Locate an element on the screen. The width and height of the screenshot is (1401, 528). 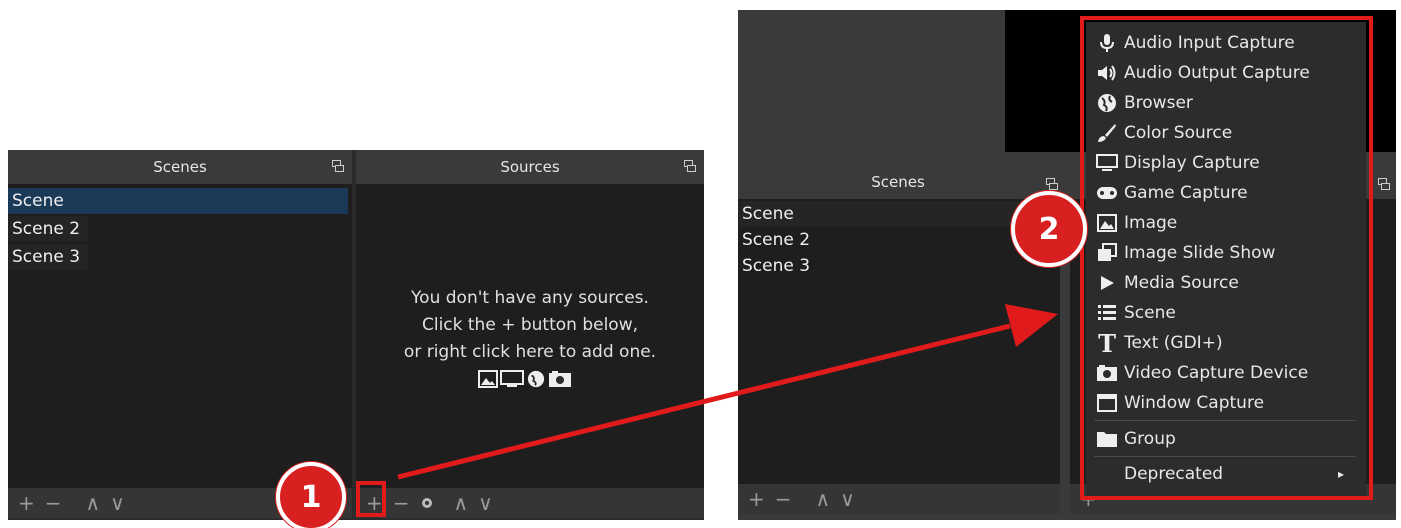
step-badge-1: 1 is located at coordinates (311, 495).